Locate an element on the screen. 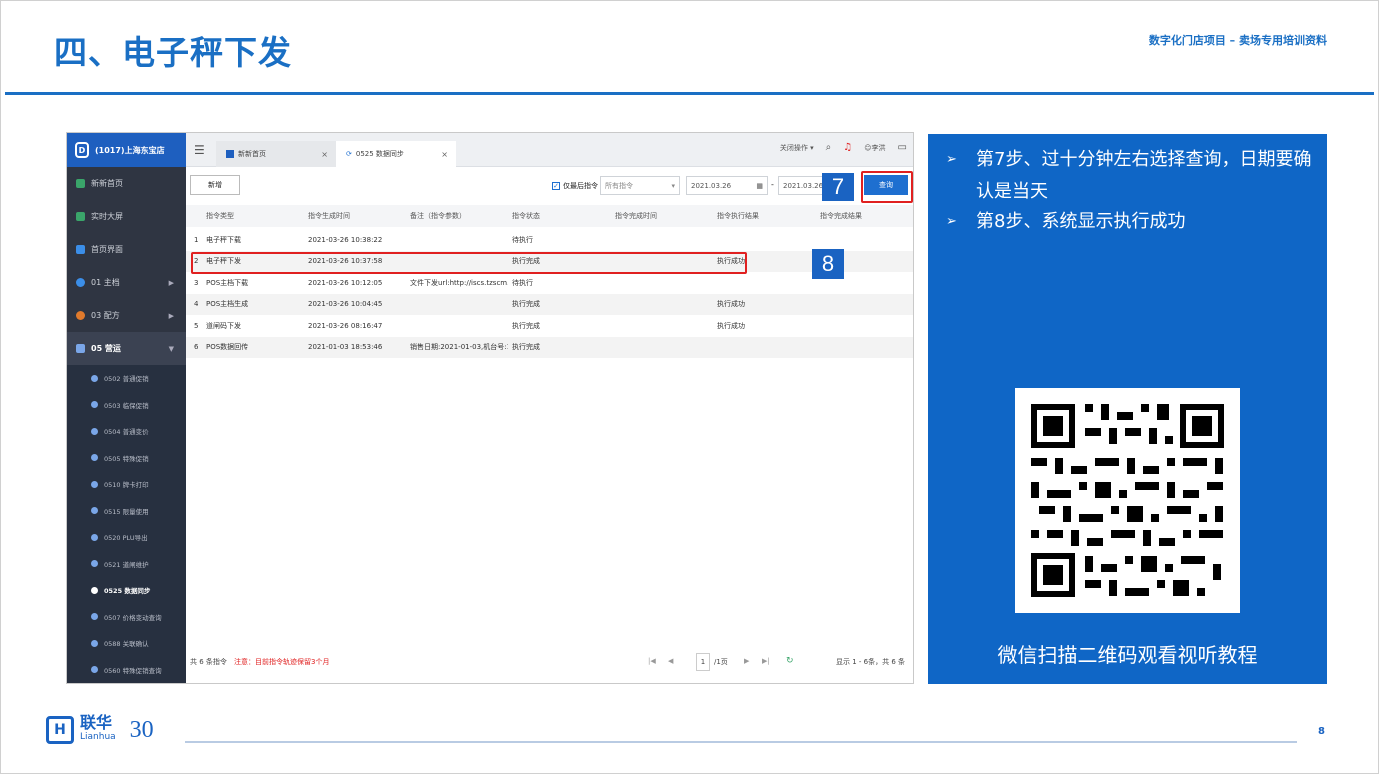  table-row: 5 道闸码下发 2021-03-26 08:16:47 执行完成 执行成功 is located at coordinates (549, 326).